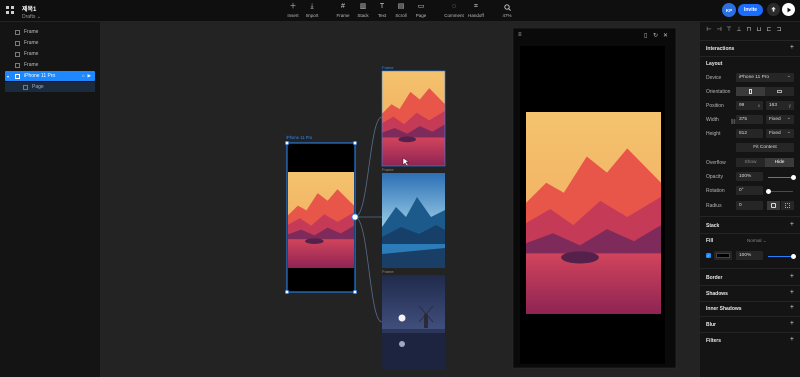  Describe the element at coordinates (782, 177) in the screenshot. I see `opacity-slider` at that location.